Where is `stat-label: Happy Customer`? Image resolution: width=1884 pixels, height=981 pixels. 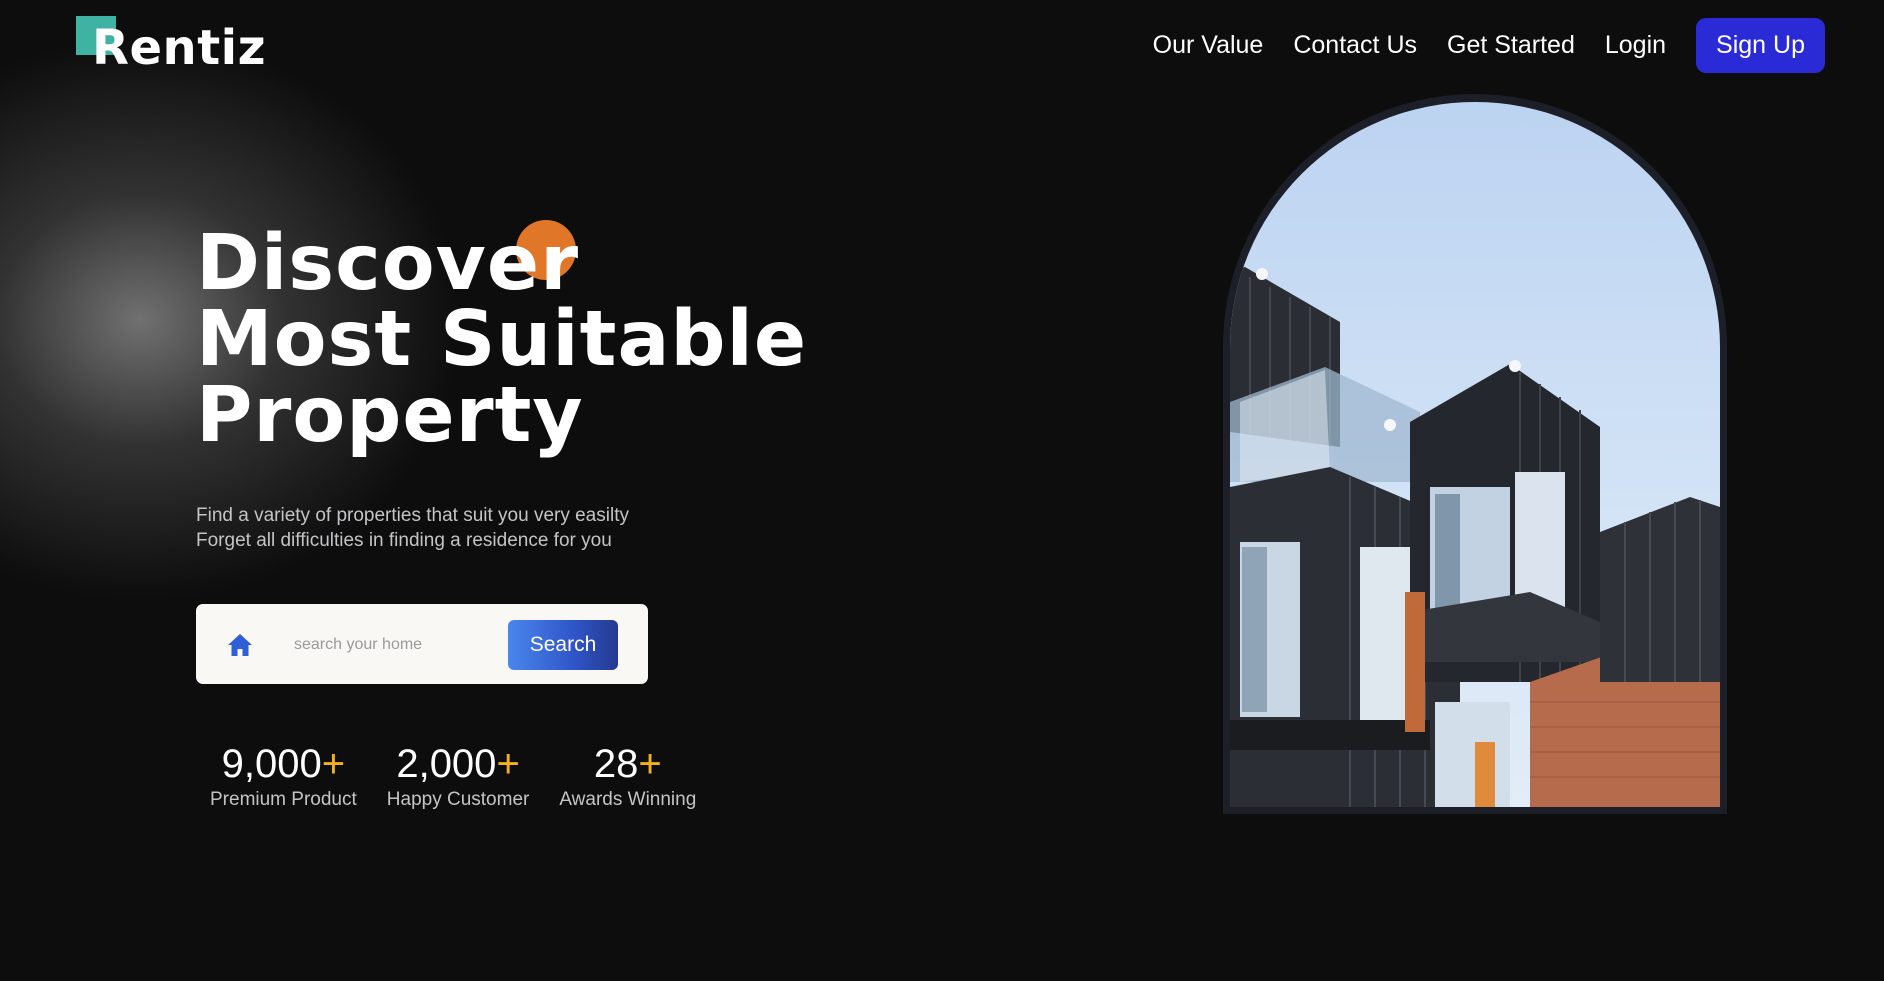
stat-label: Happy Customer is located at coordinates (458, 799).